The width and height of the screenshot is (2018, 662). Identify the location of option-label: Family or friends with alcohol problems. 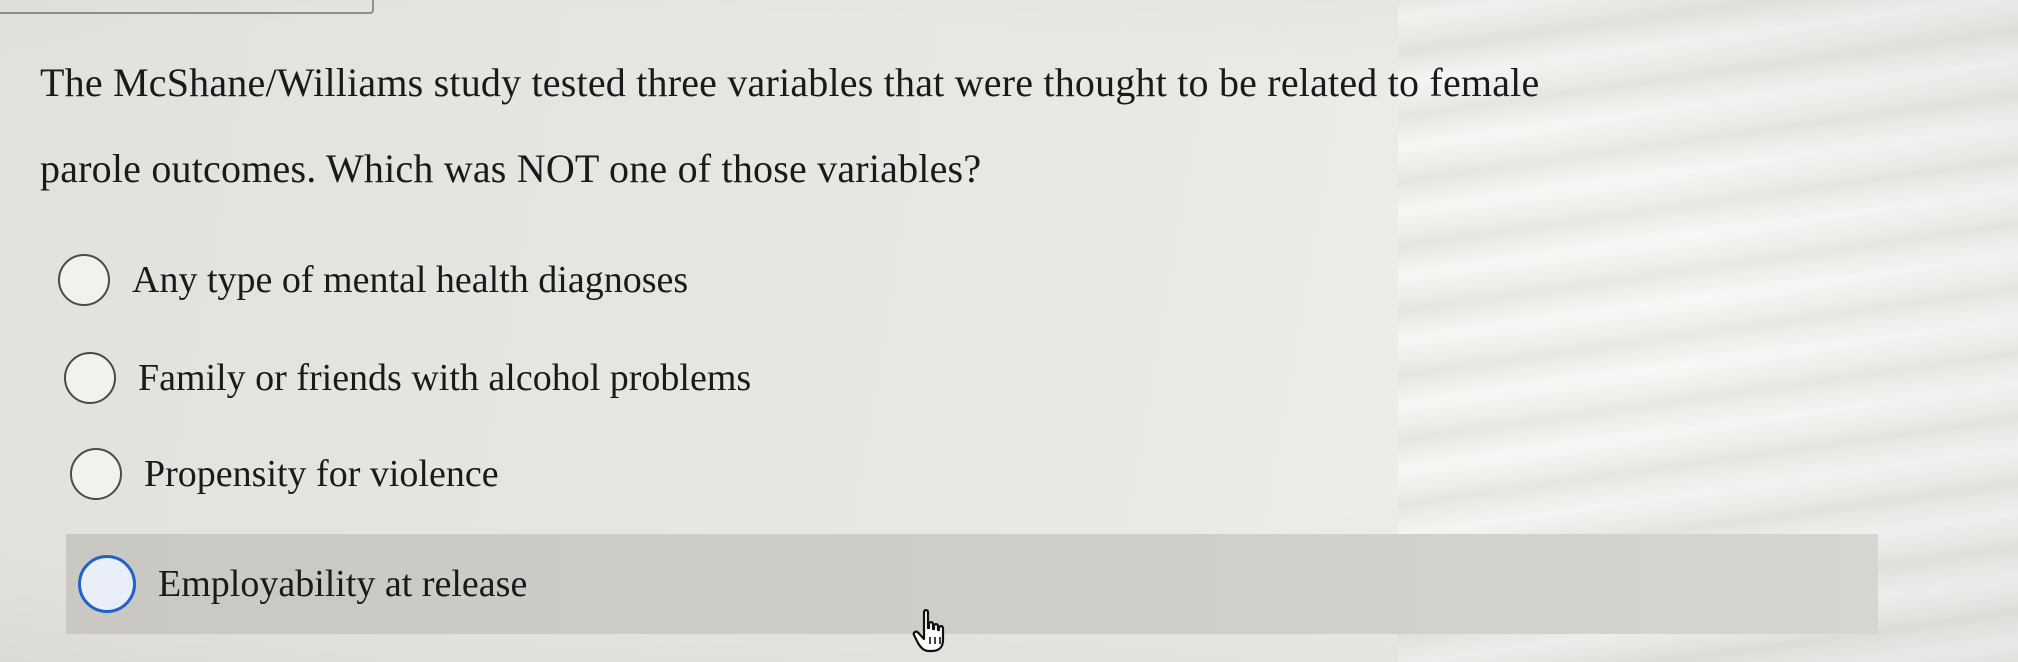
(445, 378).